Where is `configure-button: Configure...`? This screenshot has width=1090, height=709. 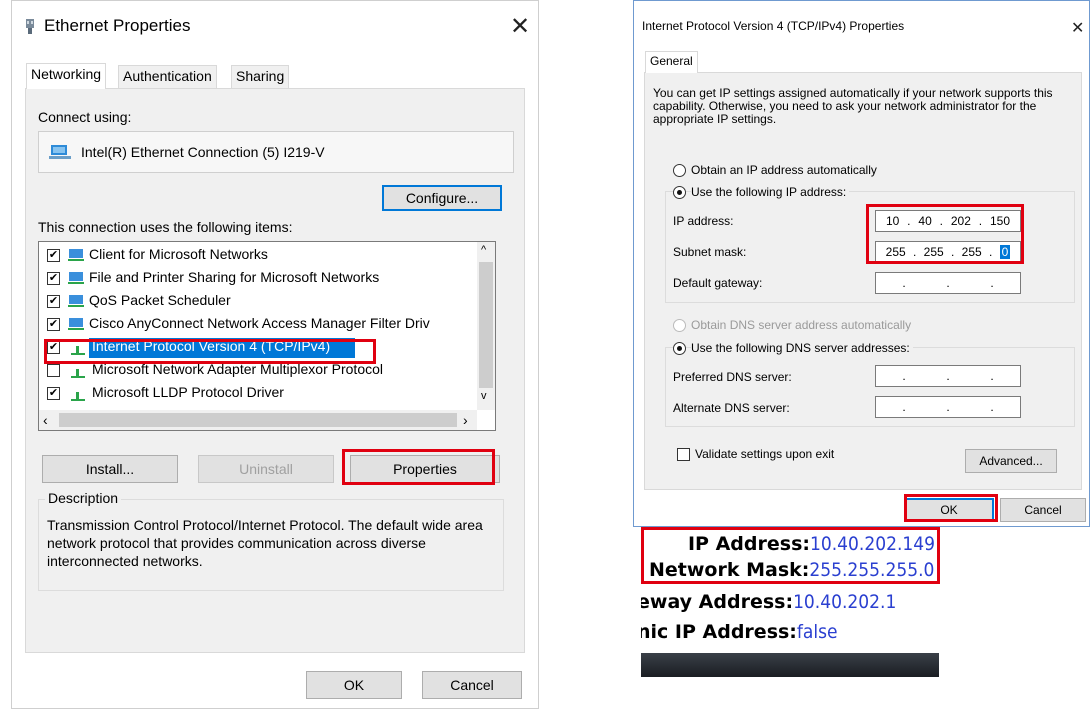
configure-button: Configure... is located at coordinates (442, 198).